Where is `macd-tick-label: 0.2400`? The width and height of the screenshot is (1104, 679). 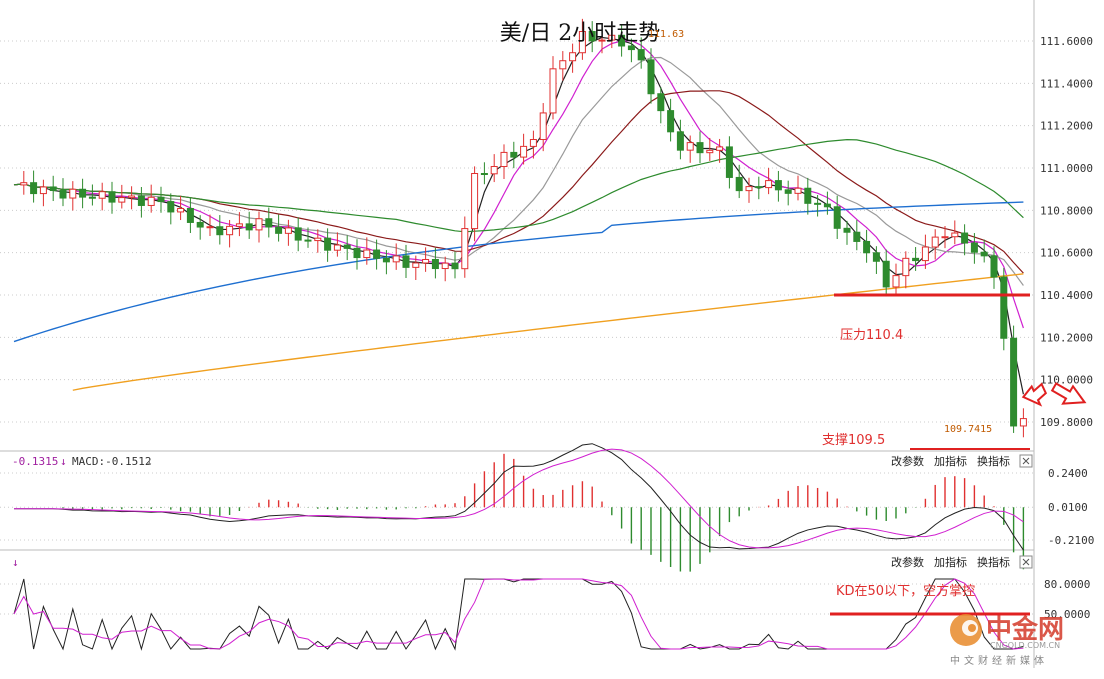 macd-tick-label: 0.2400 is located at coordinates (1068, 473).